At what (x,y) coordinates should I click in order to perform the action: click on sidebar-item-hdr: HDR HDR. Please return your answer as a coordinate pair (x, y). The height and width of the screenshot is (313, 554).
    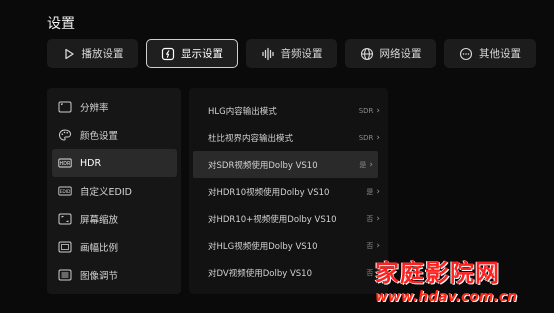
    Looking at the image, I should click on (114, 163).